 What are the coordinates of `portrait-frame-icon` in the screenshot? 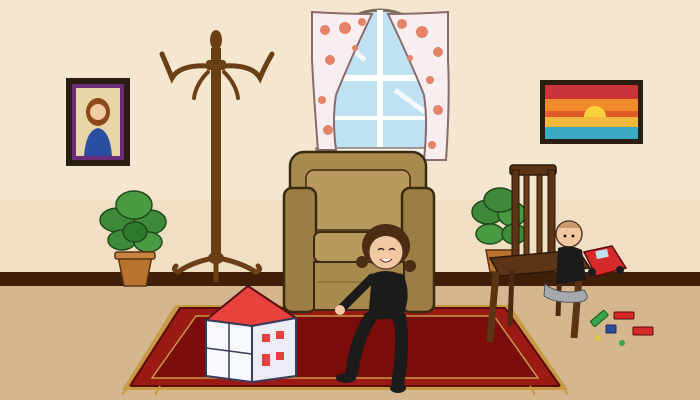 It's located at (98, 122).